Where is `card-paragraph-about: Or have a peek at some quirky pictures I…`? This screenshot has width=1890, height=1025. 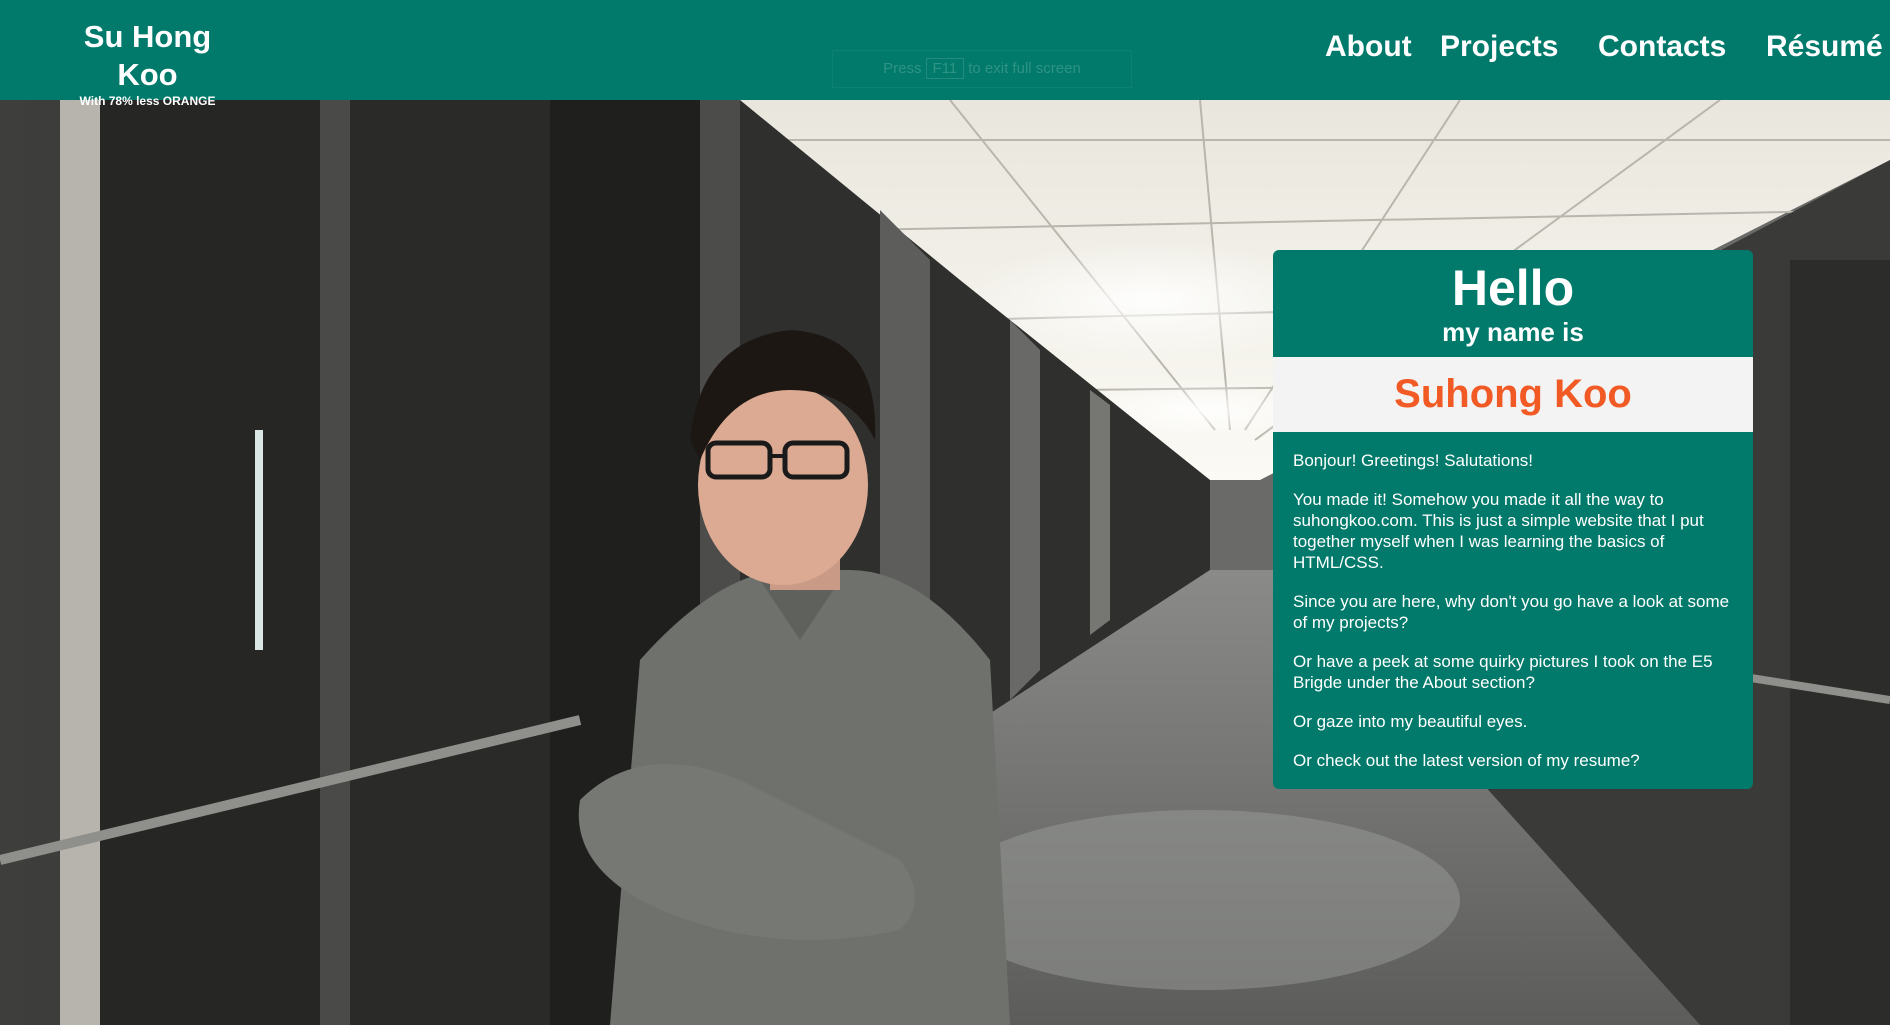 card-paragraph-about: Or have a peek at some quirky pictures I… is located at coordinates (1503, 672).